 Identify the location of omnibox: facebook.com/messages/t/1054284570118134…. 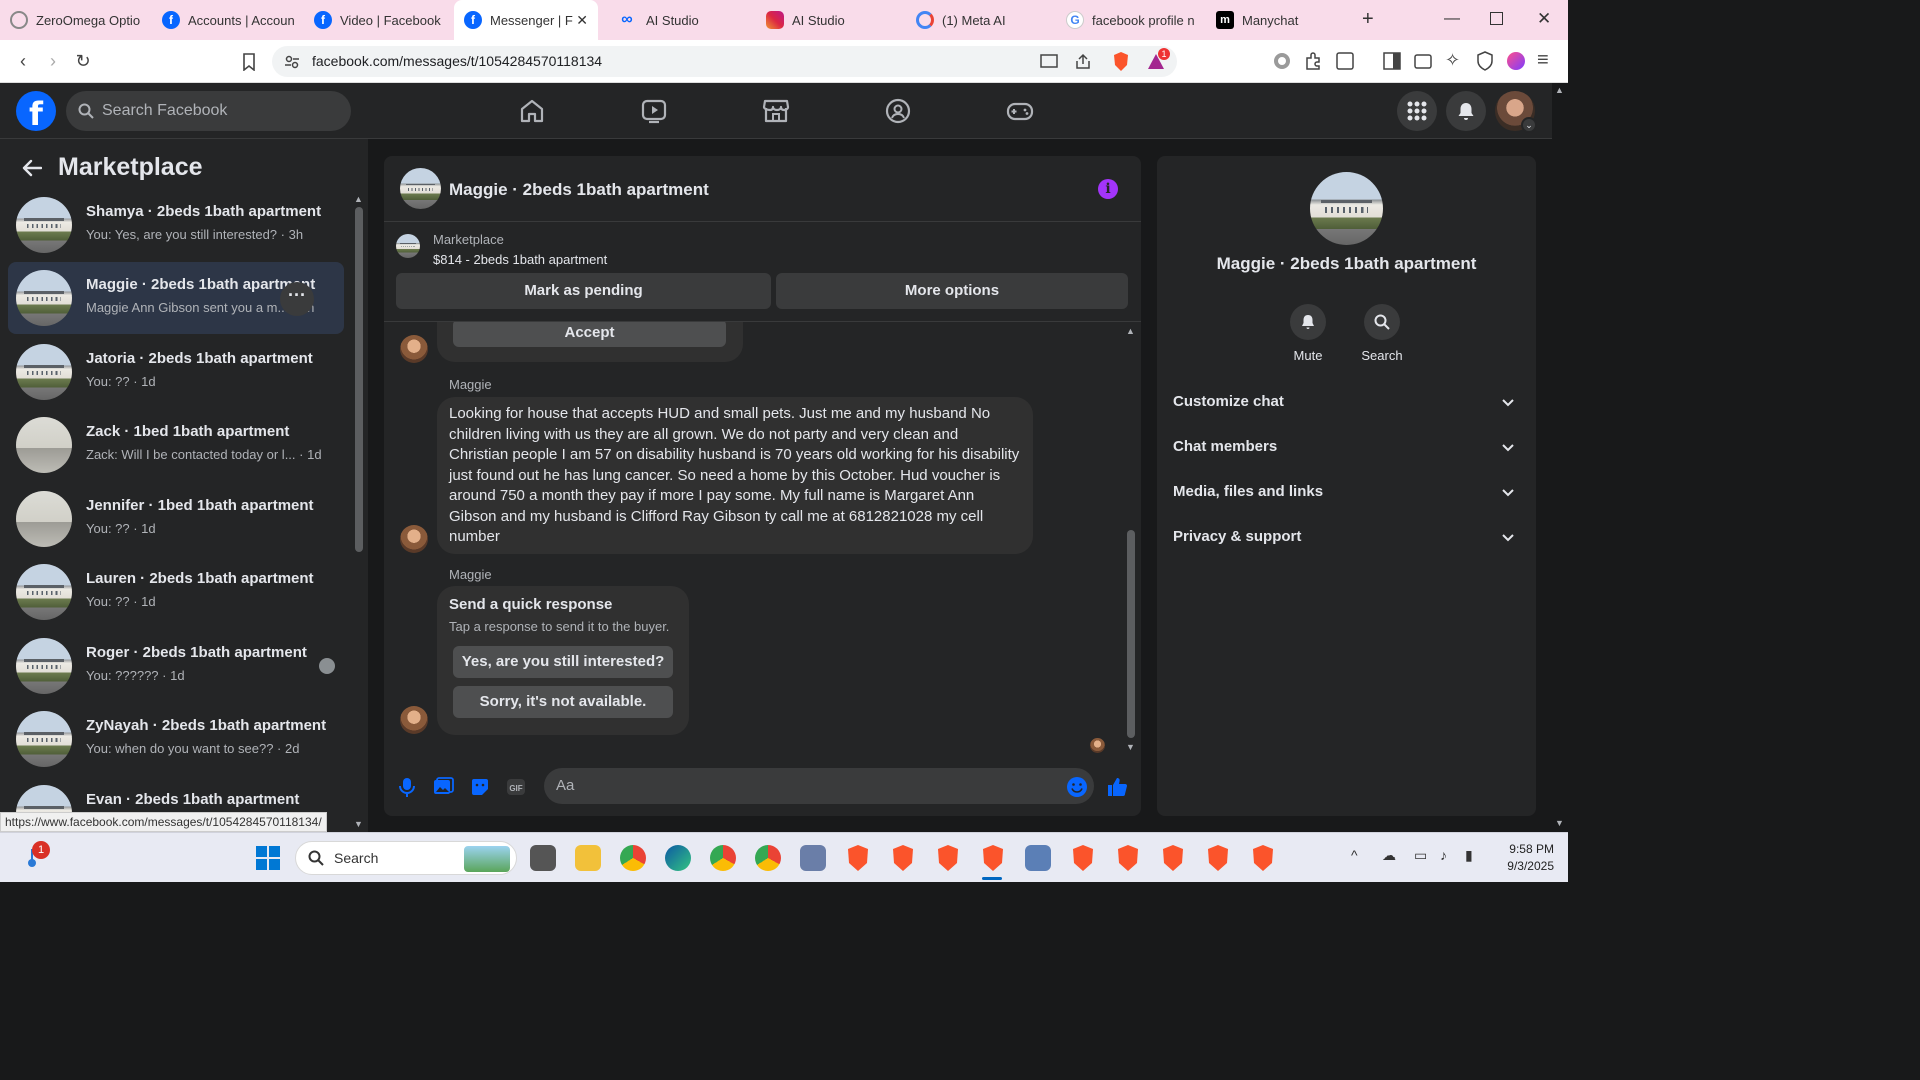
(724, 61).